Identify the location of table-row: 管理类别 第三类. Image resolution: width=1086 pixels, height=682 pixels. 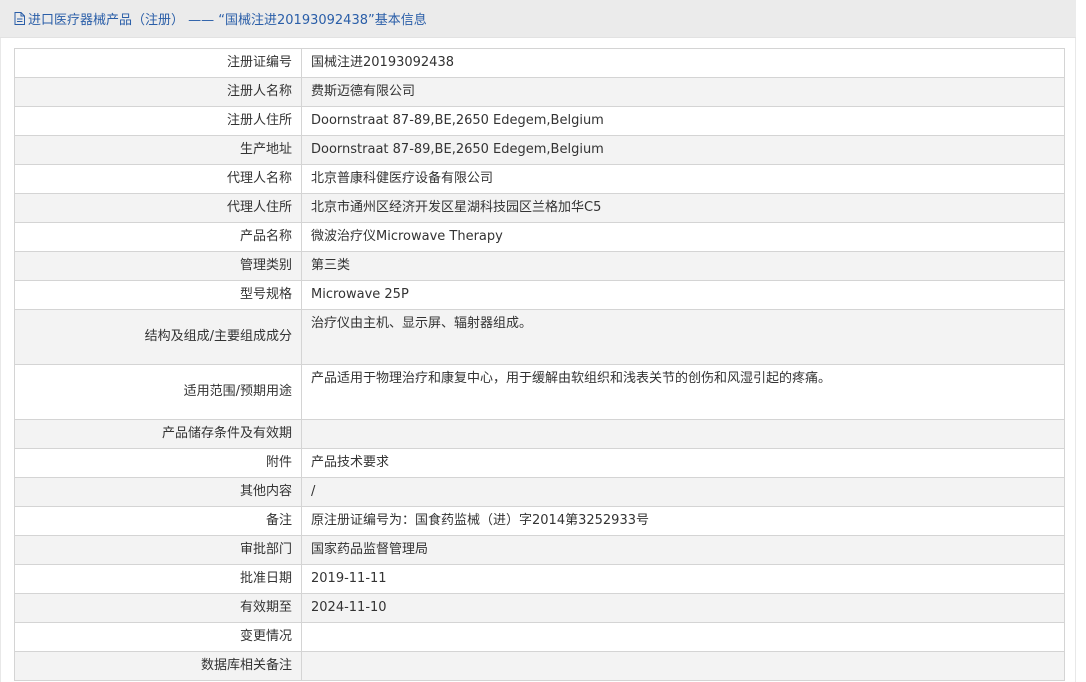
(539, 266).